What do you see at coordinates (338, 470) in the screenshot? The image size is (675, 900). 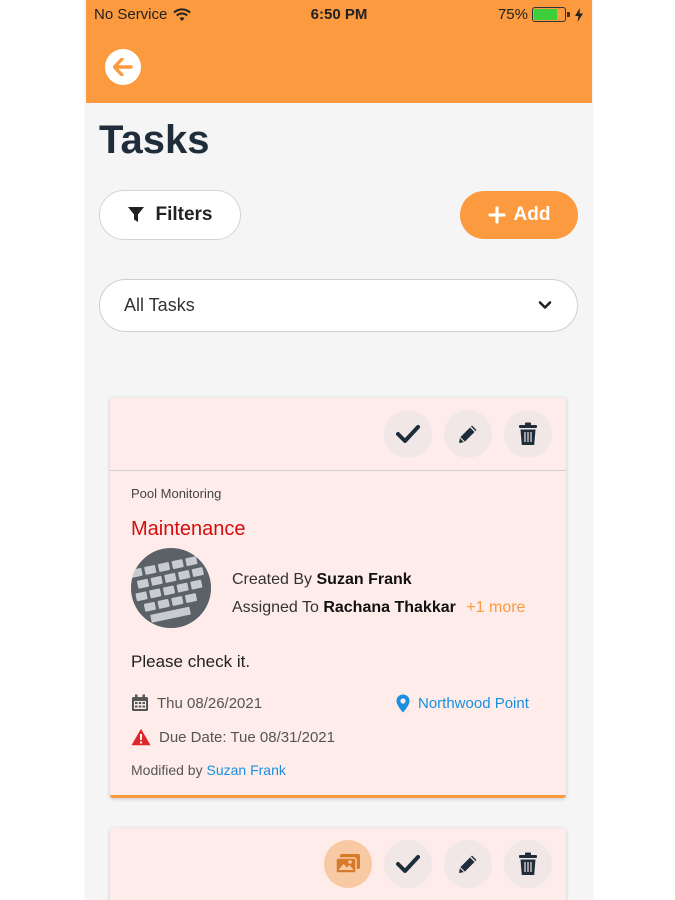 I see `card-divider` at bounding box center [338, 470].